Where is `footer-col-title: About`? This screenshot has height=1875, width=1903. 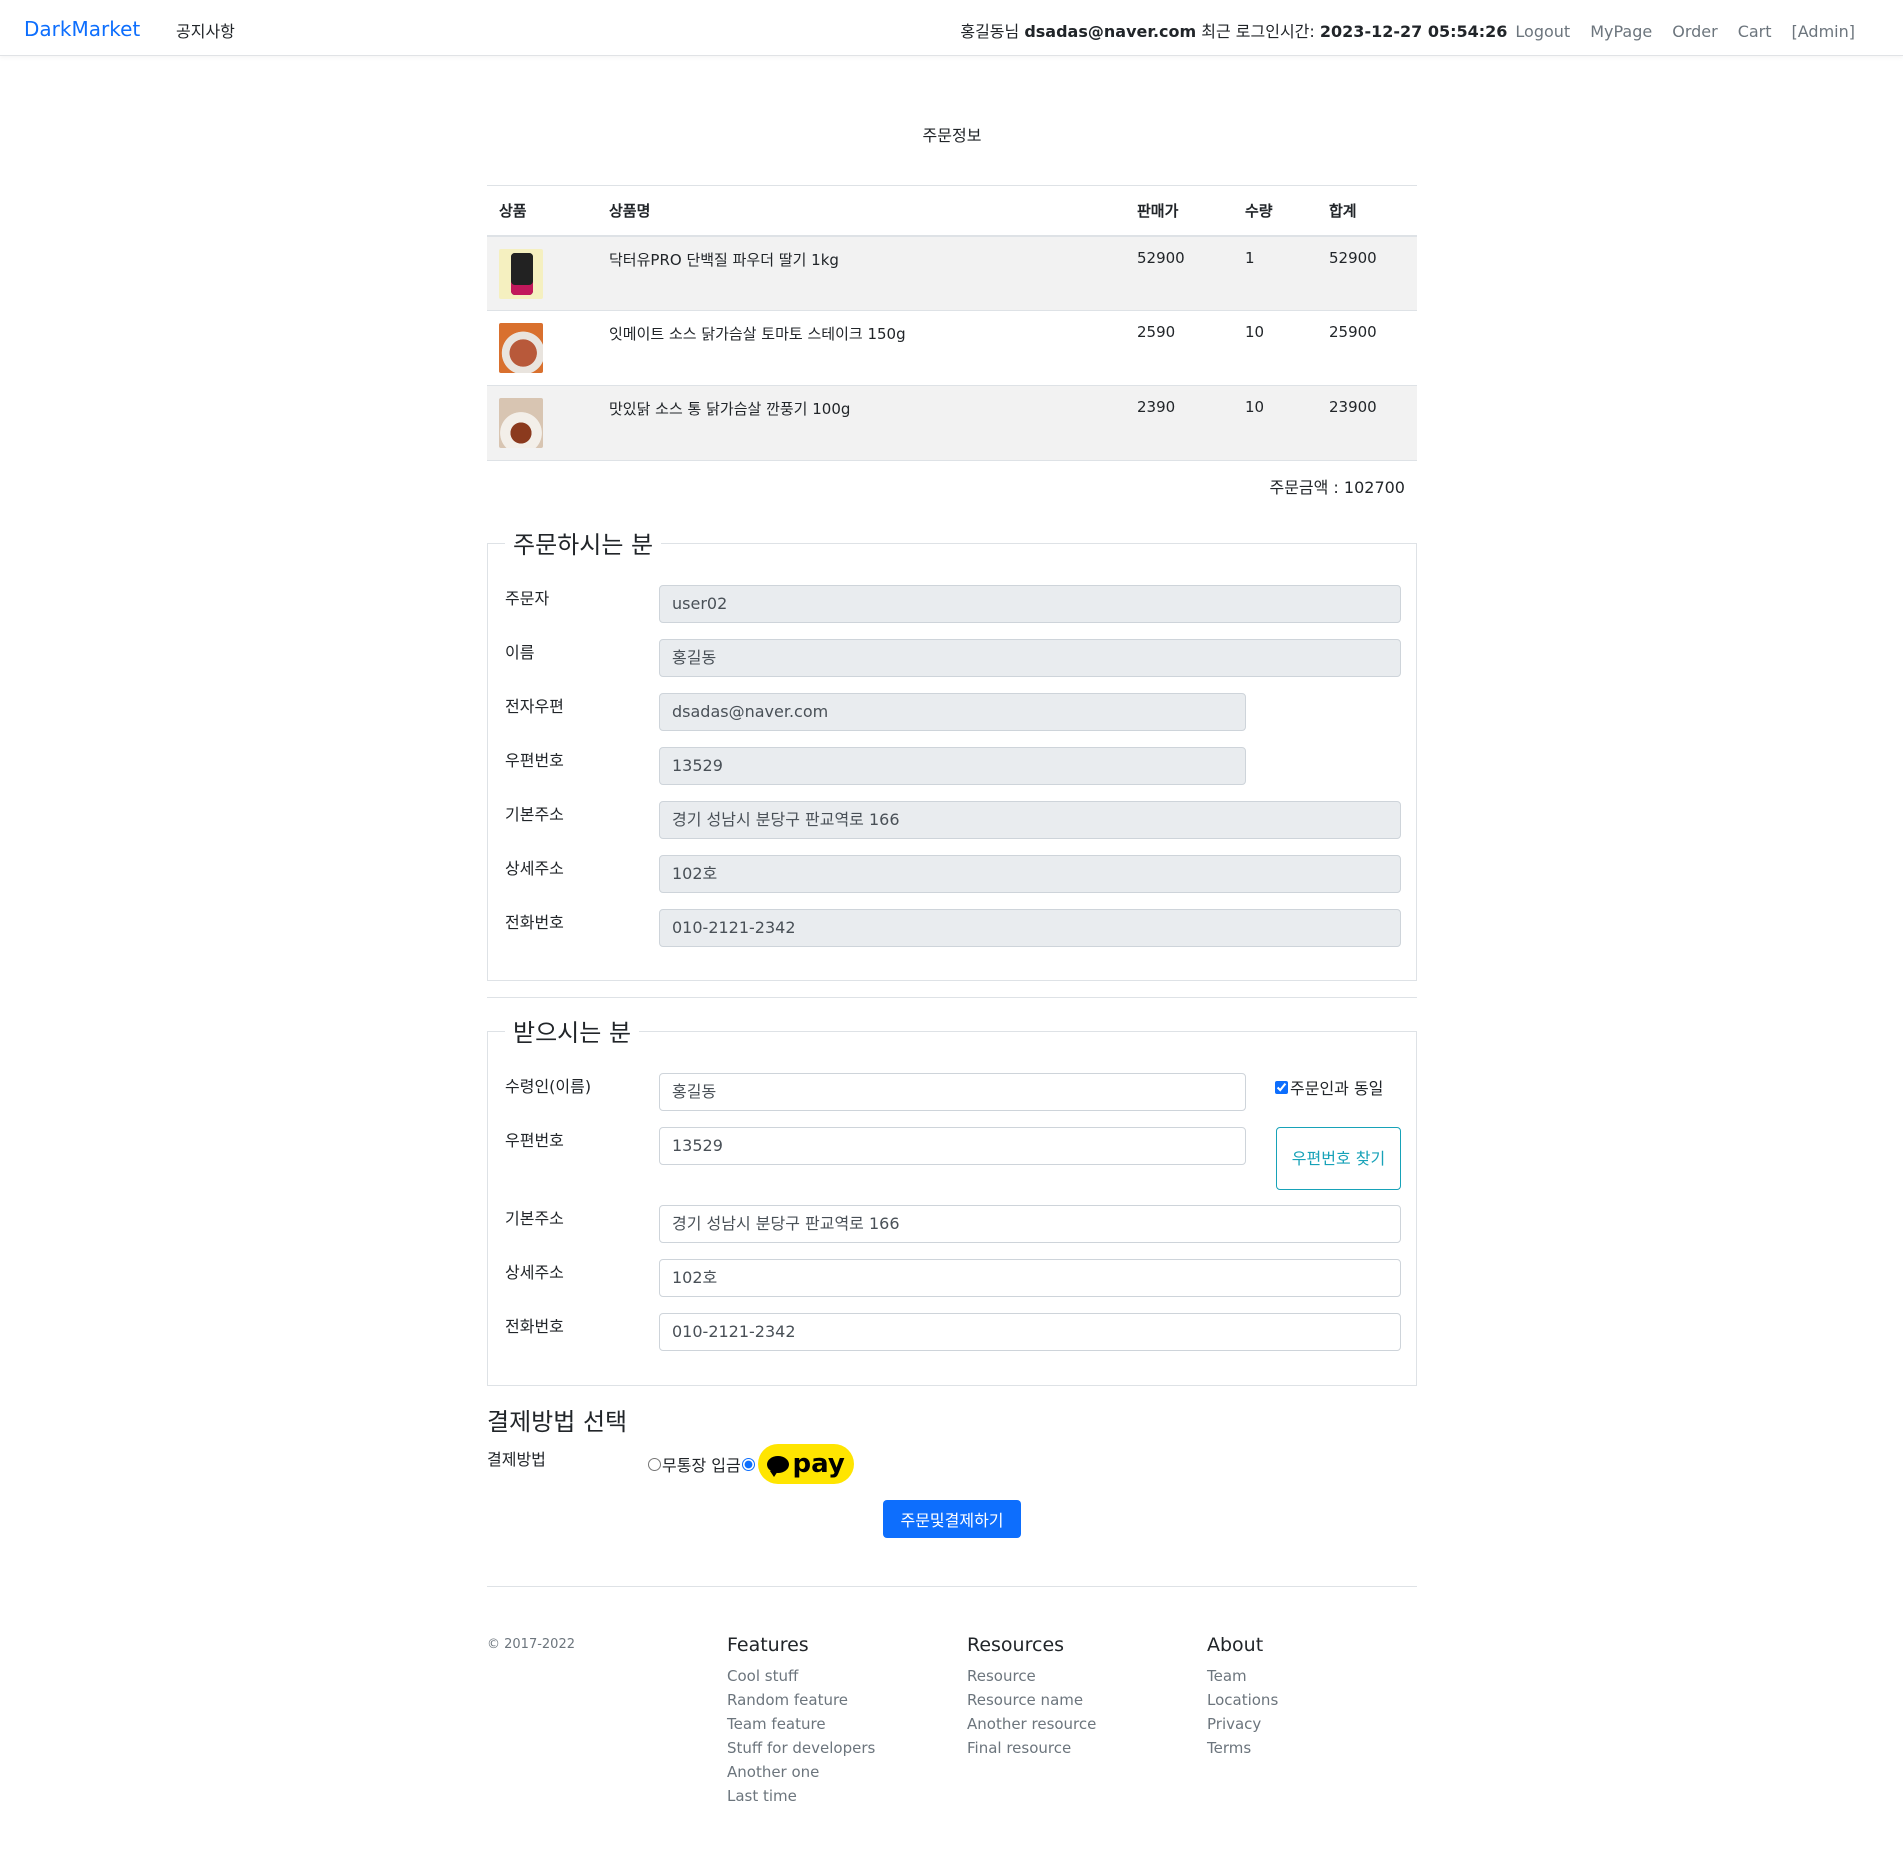
footer-col-title: About is located at coordinates (1235, 1645).